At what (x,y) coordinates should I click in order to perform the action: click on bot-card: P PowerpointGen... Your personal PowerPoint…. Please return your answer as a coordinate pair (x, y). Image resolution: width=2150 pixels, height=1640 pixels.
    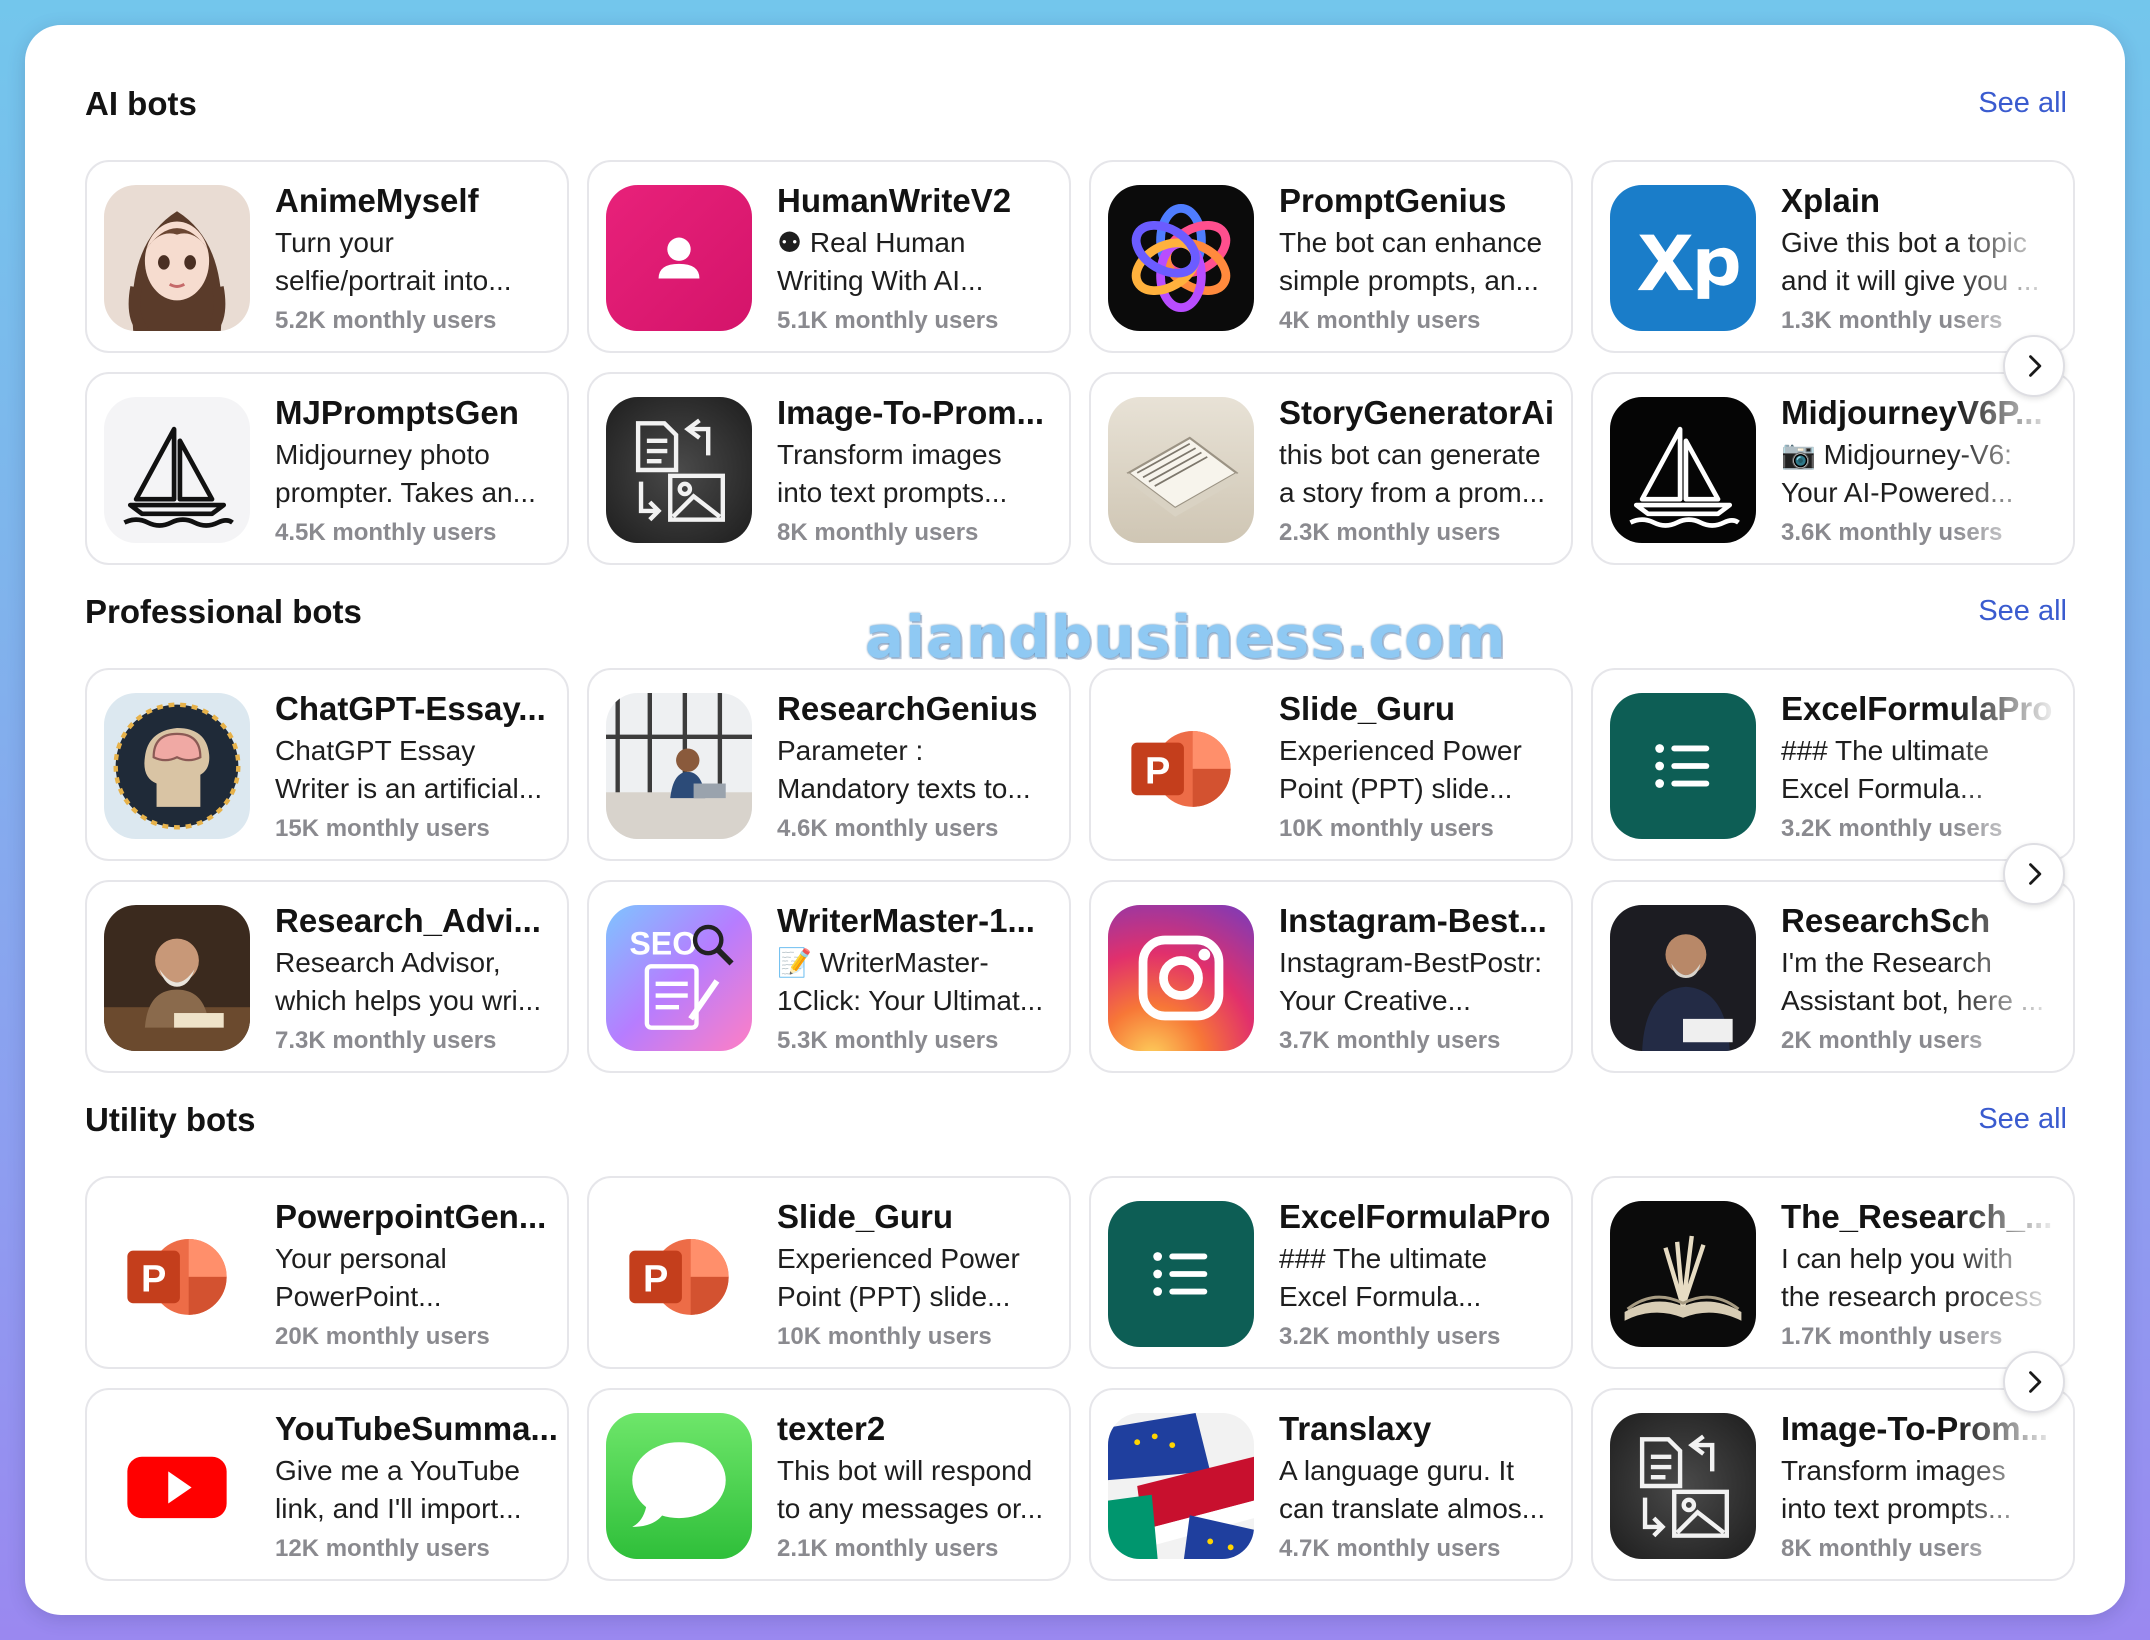
    Looking at the image, I should click on (327, 1272).